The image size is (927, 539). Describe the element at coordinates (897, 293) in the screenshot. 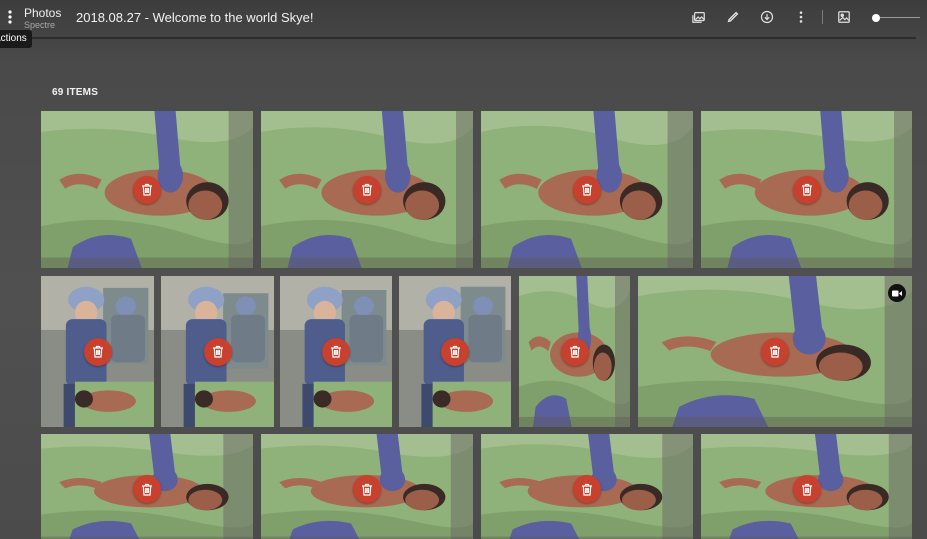

I see `video-camera-icon` at that location.